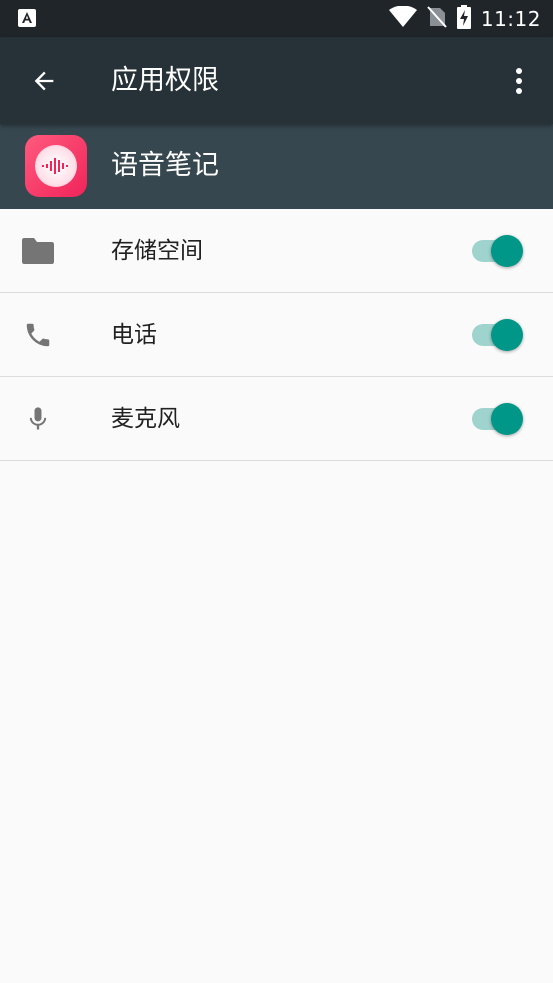 Image resolution: width=553 pixels, height=983 pixels. I want to click on more-vert-icon, so click(519, 81).